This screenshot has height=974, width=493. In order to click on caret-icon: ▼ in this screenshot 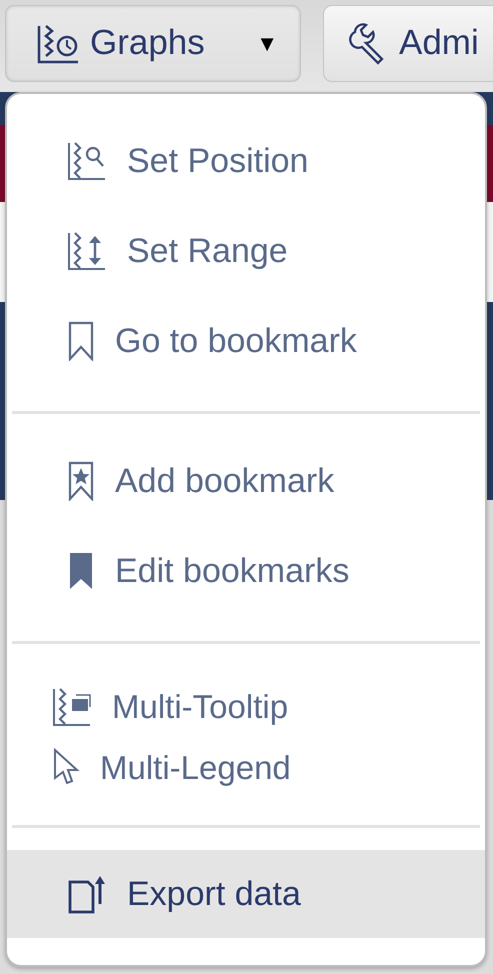, I will do `click(267, 43)`.